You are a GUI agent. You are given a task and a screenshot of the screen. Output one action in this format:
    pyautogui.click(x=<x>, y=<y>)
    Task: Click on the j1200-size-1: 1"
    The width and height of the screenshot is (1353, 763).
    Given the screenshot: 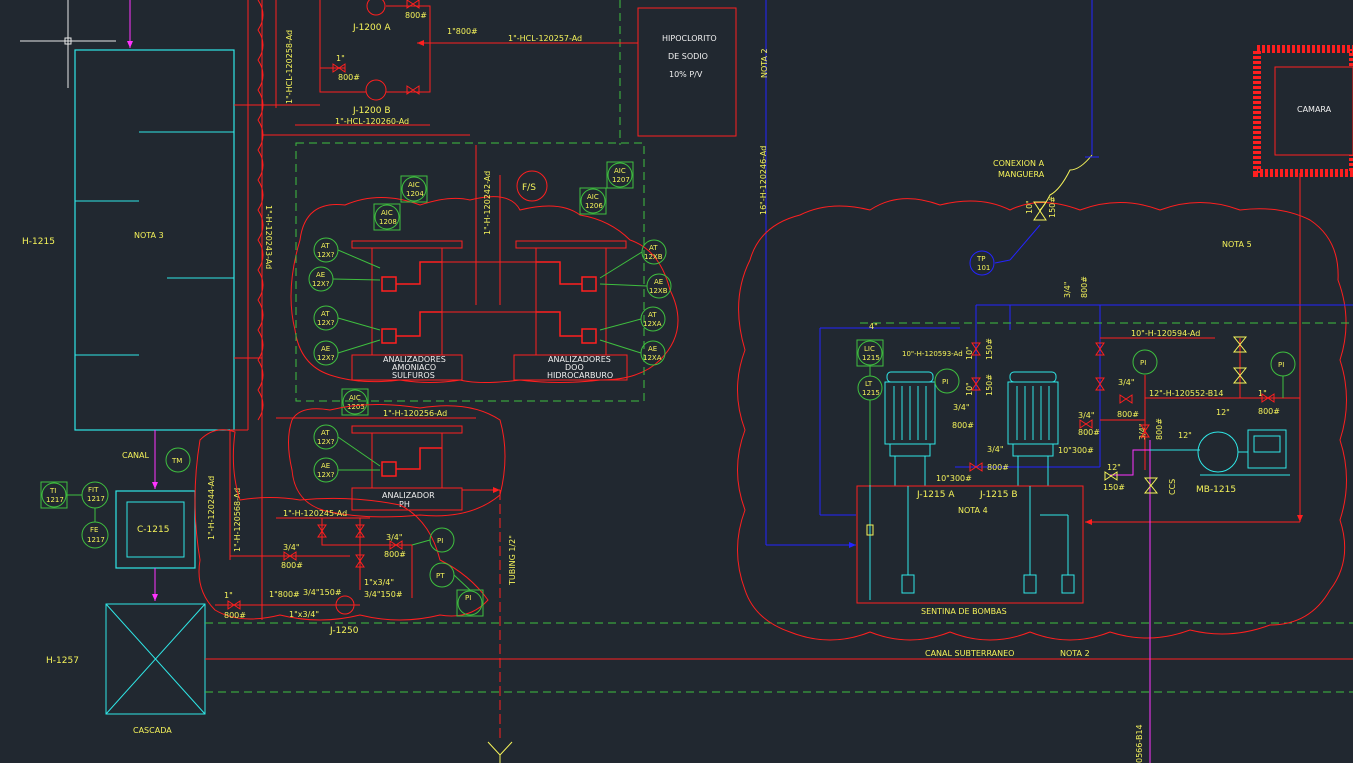 What is the action you would take?
    pyautogui.click(x=340, y=58)
    